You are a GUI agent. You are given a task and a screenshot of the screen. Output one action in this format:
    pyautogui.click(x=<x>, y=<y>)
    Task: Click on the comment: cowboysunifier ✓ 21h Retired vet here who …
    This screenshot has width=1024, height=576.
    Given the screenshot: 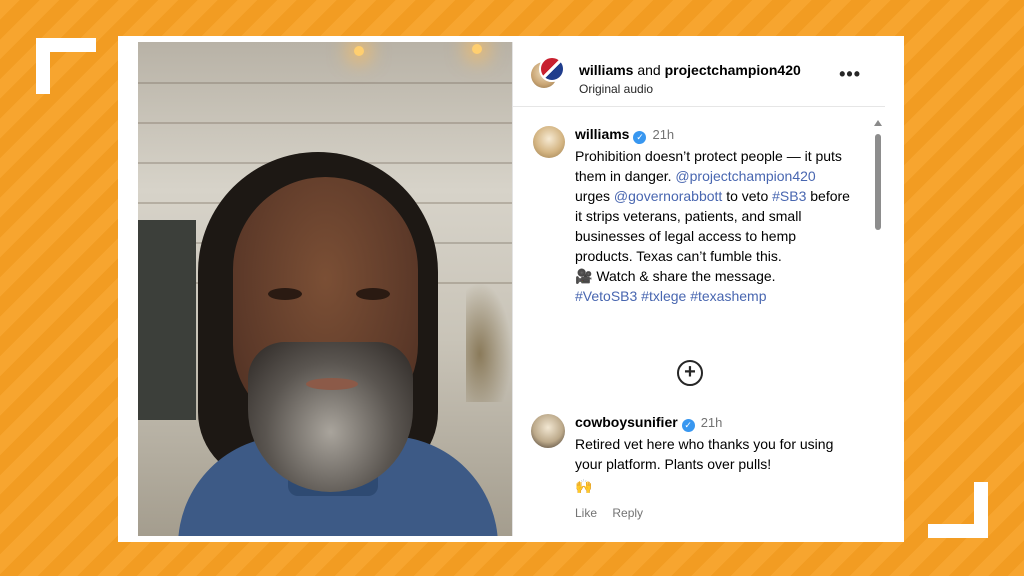 What is the action you would take?
    pyautogui.click(x=713, y=467)
    